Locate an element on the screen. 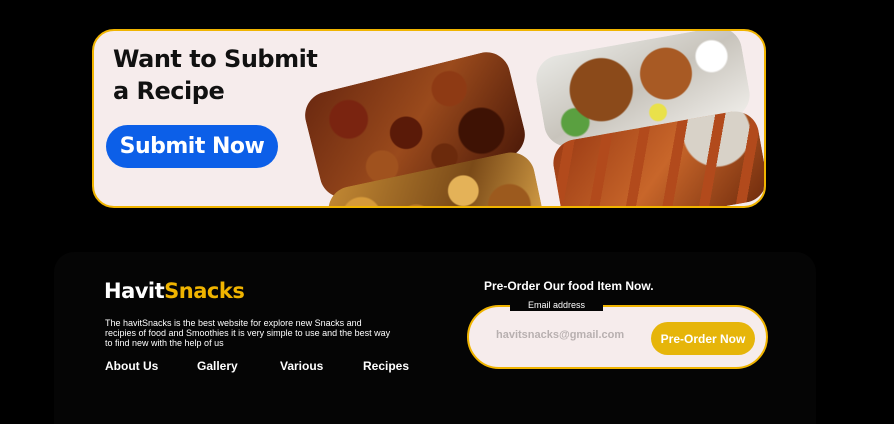 Image resolution: width=894 pixels, height=424 pixels. nav-link-various: Various is located at coordinates (301, 366).